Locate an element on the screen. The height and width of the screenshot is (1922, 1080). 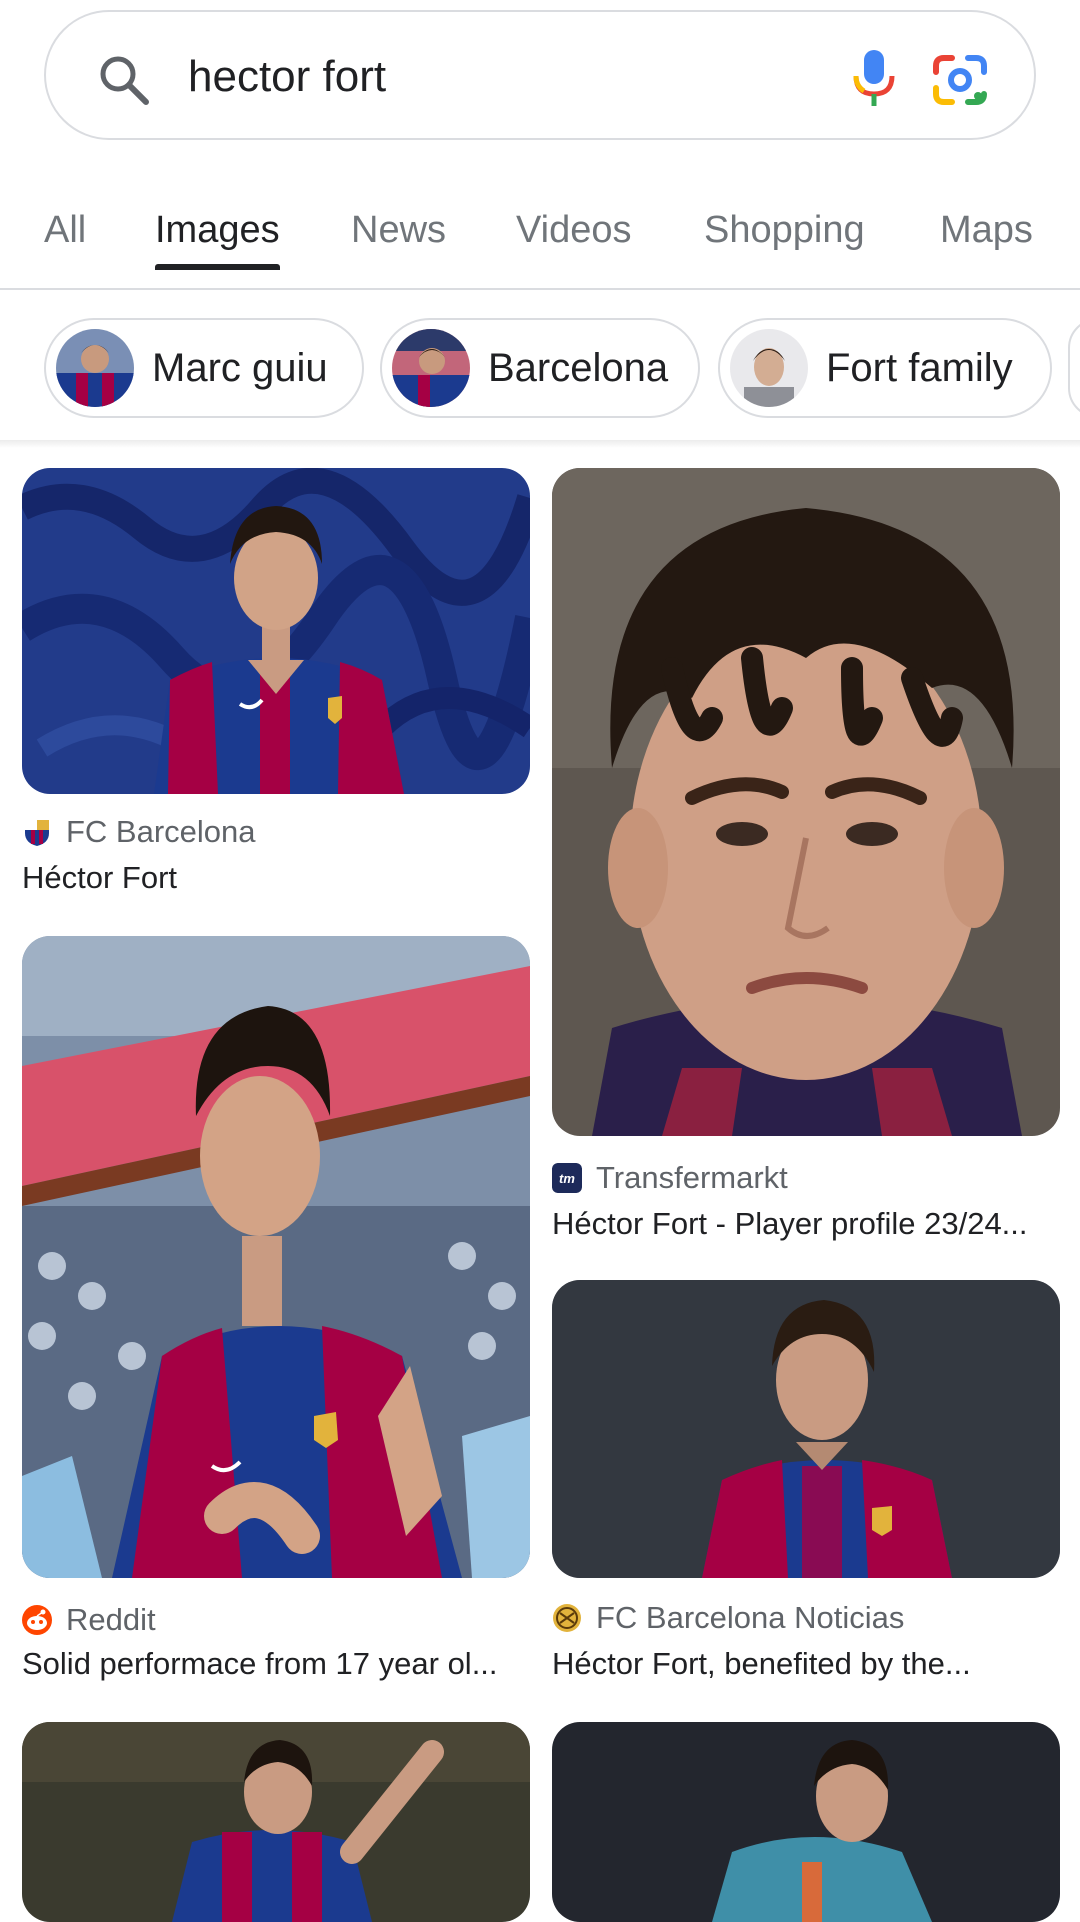
chip-label: Barcelona is located at coordinates (578, 367).